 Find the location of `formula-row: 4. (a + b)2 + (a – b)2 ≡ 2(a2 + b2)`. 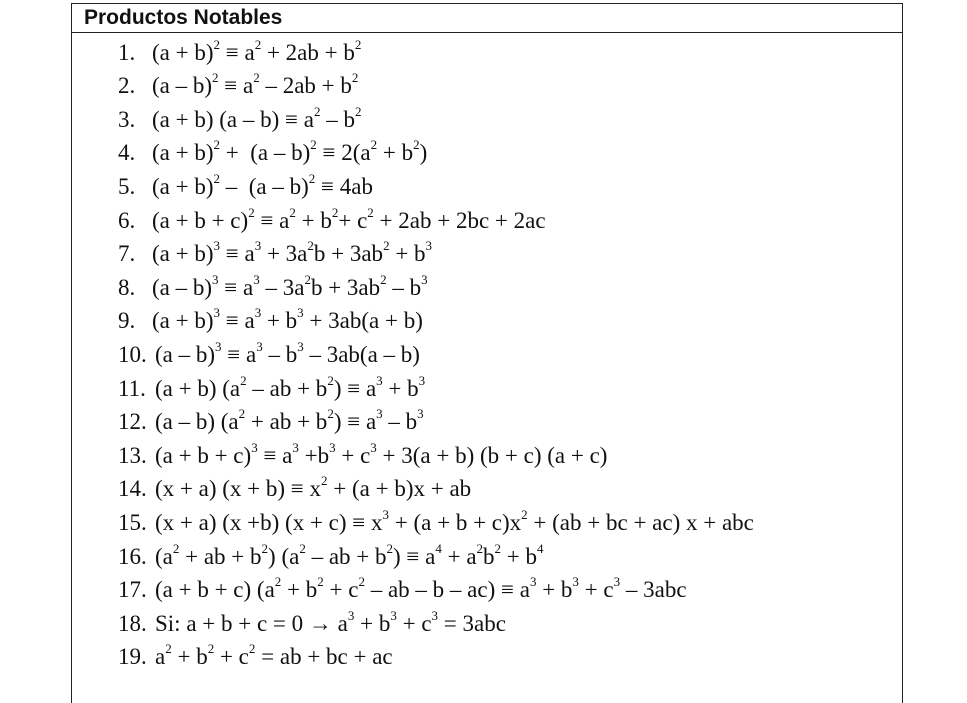

formula-row: 4. (a + b)2 + (a – b)2 ≡ 2(a2 + b2) is located at coordinates (436, 154).